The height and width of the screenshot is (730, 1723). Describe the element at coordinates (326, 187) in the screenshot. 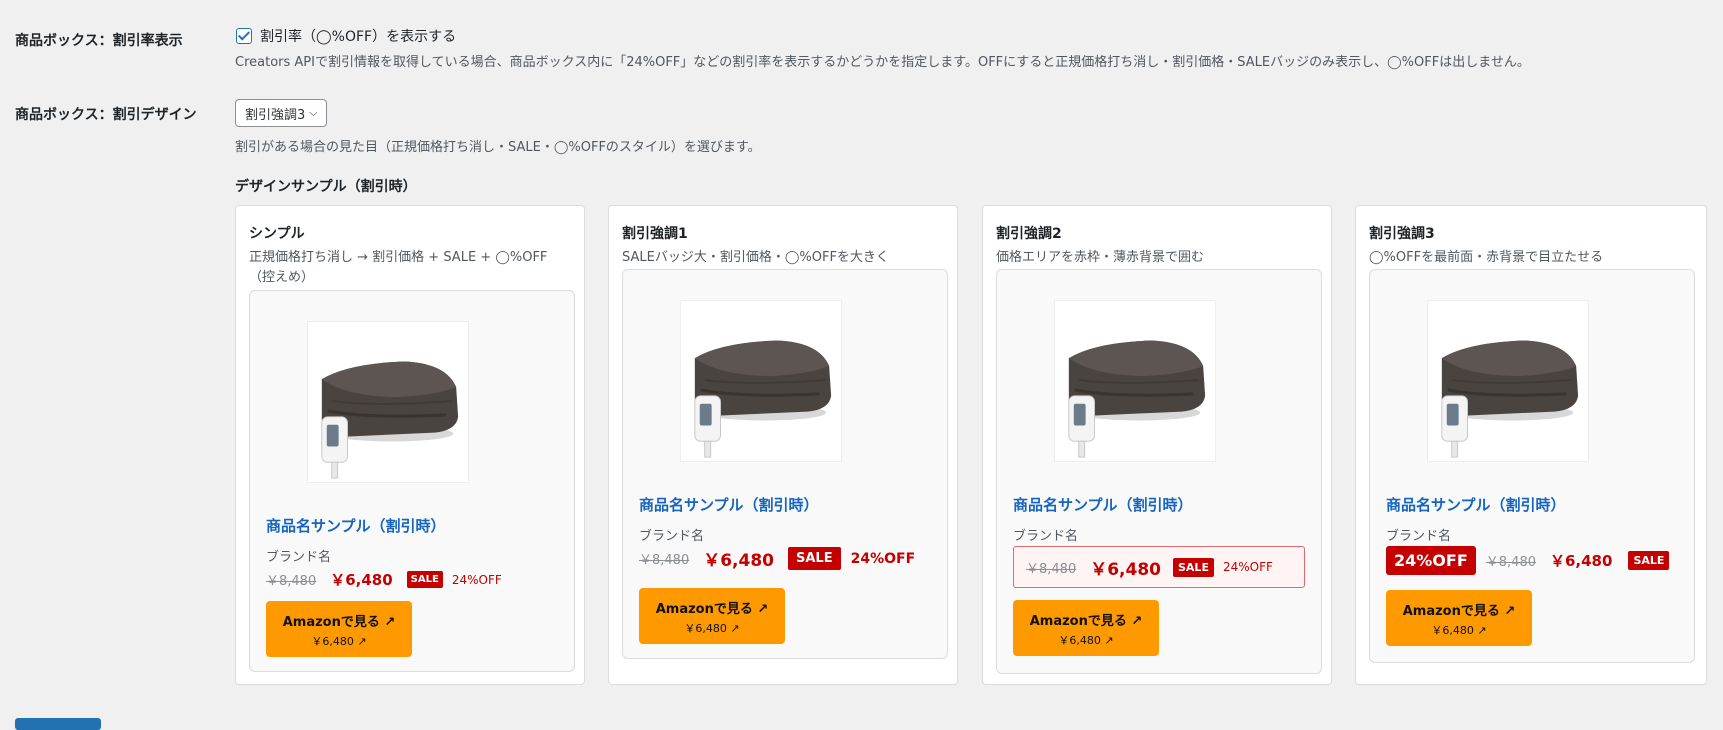

I see `design-sample-title: デザインサンプル（割引時）` at that location.